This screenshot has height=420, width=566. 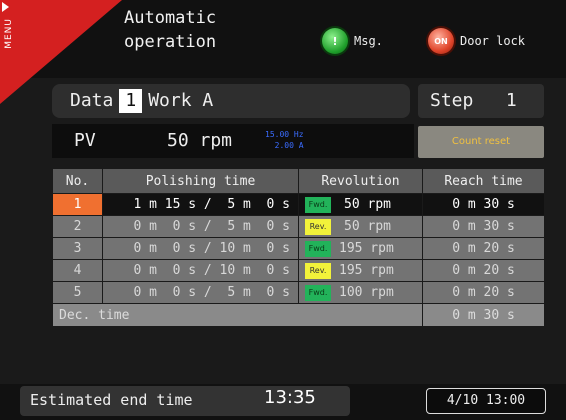 I want to click on estimated-end-label: Estimated end time, so click(x=111, y=400).